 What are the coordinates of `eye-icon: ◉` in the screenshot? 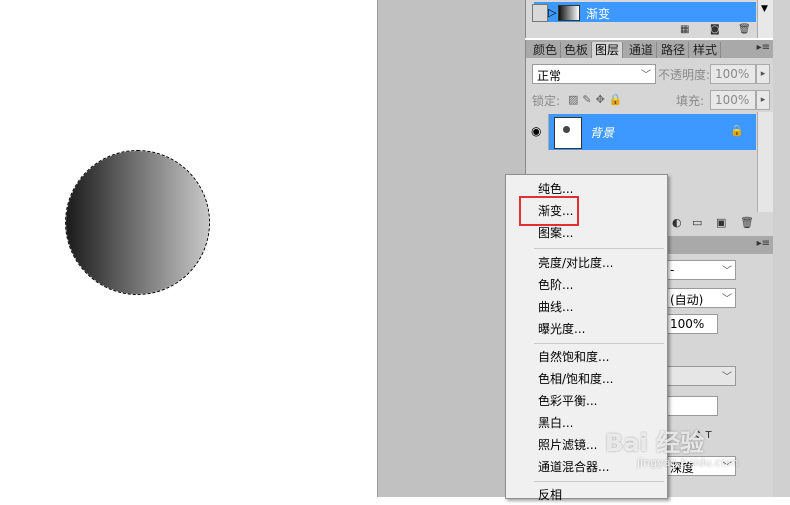 It's located at (536, 131).